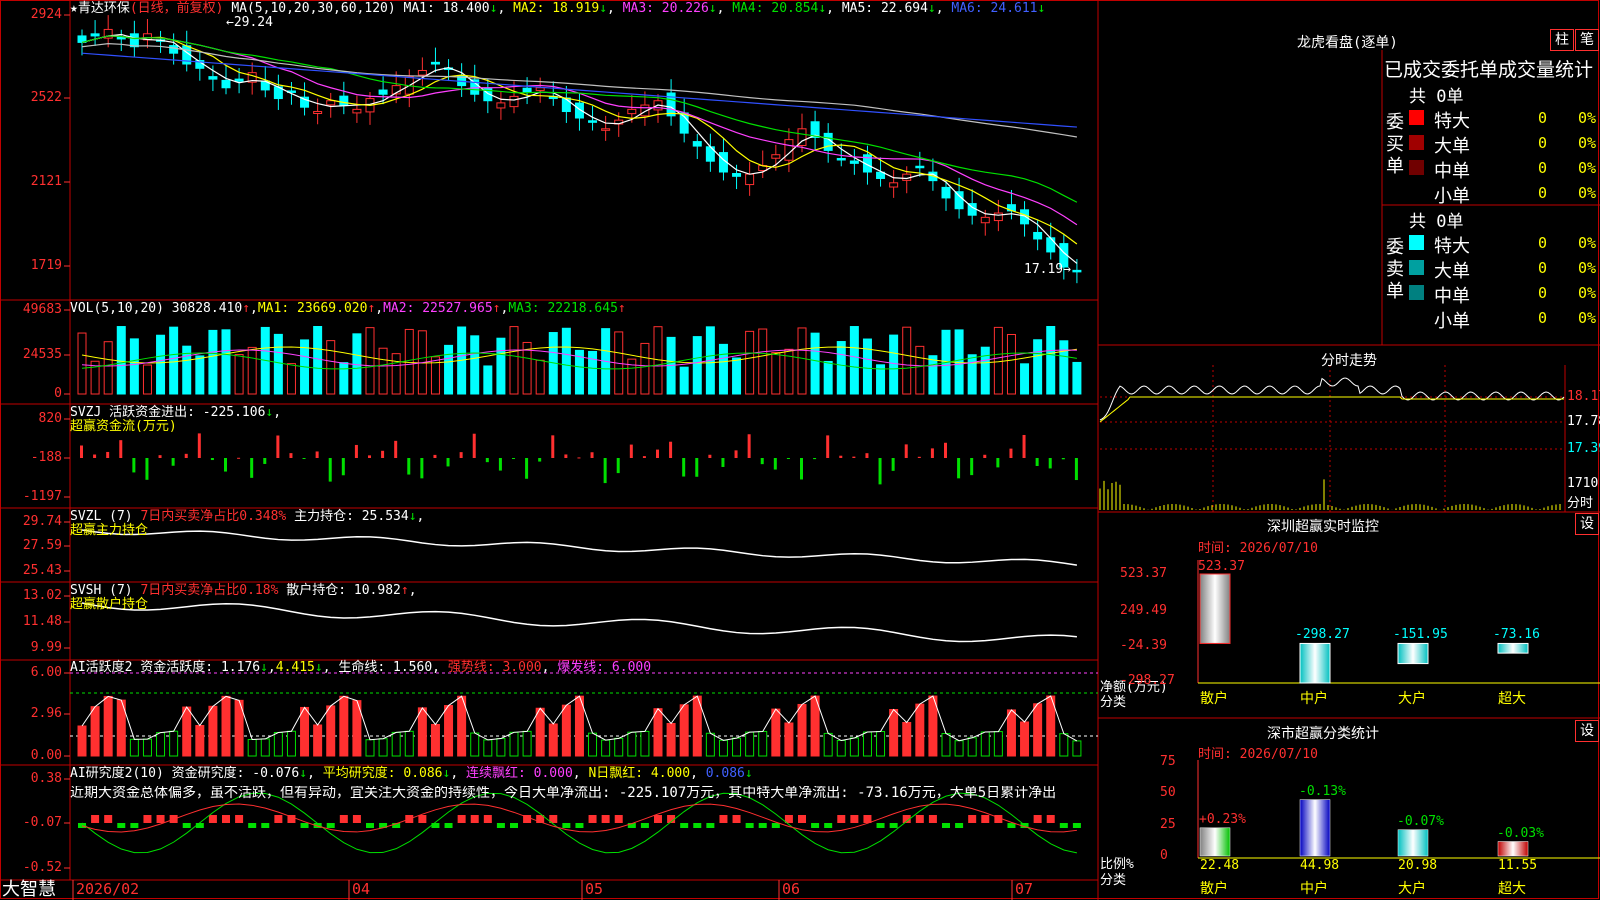 The width and height of the screenshot is (1600, 900). I want to click on column-view-button: 柱, so click(1562, 40).